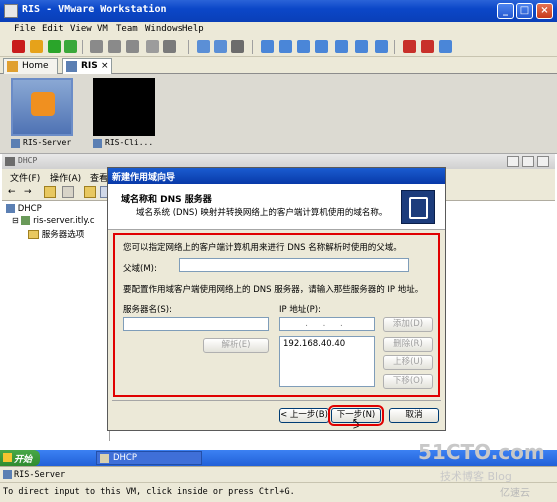  What do you see at coordinates (262, 213) in the screenshot?
I see `wizard-subheading: 域名系统 (DNS) 映射并转换网络上的客户端计算机使用的域名称。` at bounding box center [262, 213].